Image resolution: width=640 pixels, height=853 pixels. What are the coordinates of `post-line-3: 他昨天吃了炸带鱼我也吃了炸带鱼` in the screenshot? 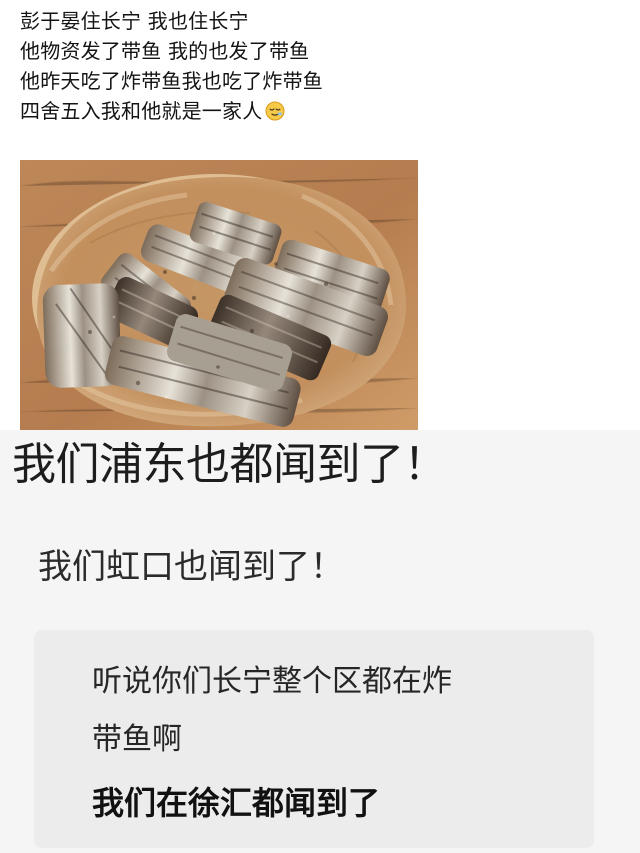 It's located at (171, 81).